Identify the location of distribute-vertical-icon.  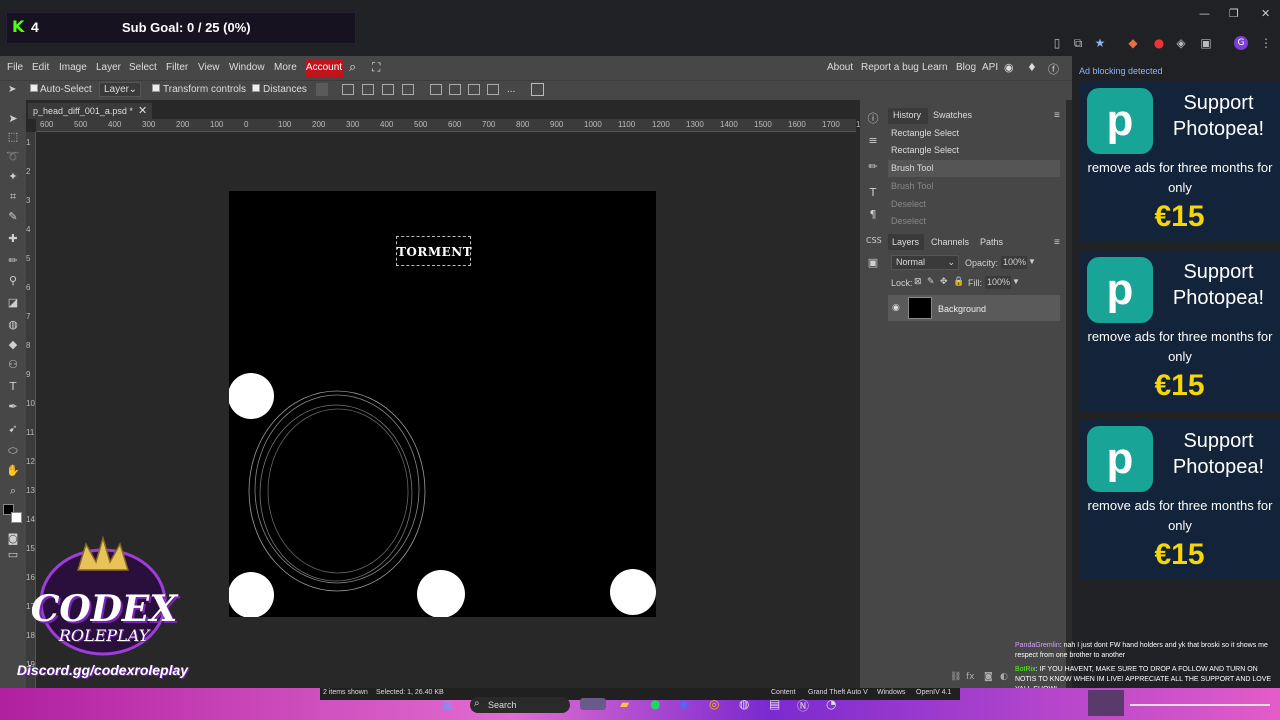
(493, 89).